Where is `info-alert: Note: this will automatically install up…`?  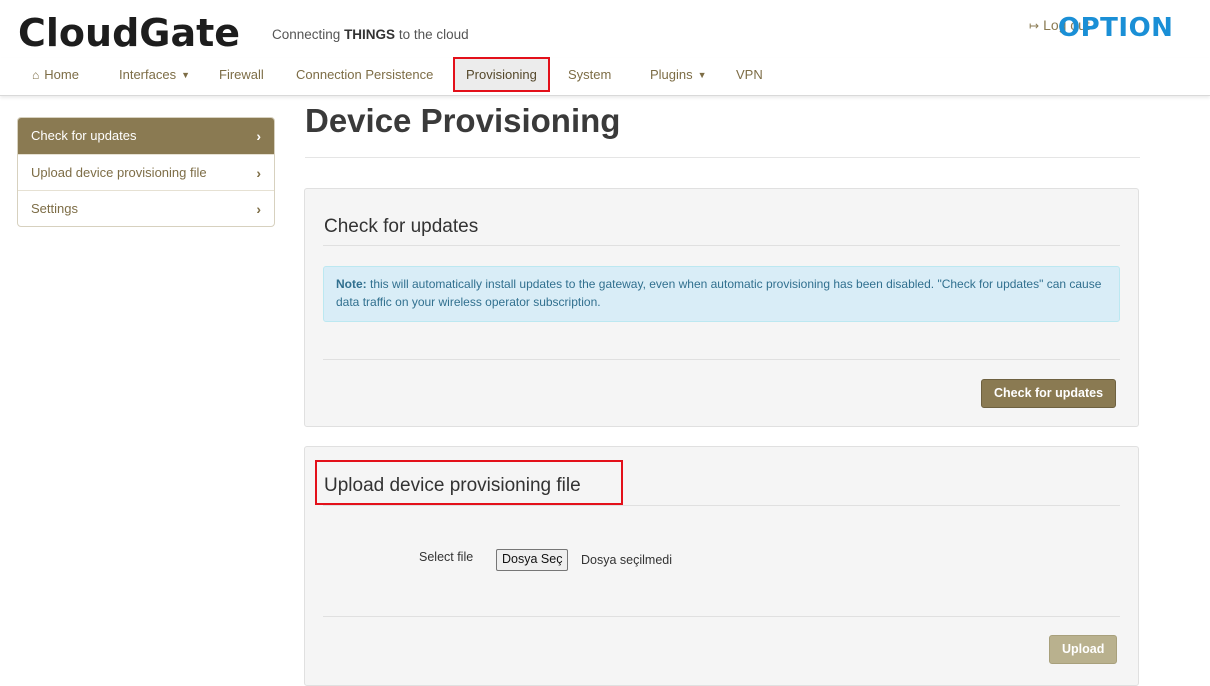
info-alert: Note: this will automatically install up… is located at coordinates (721, 294).